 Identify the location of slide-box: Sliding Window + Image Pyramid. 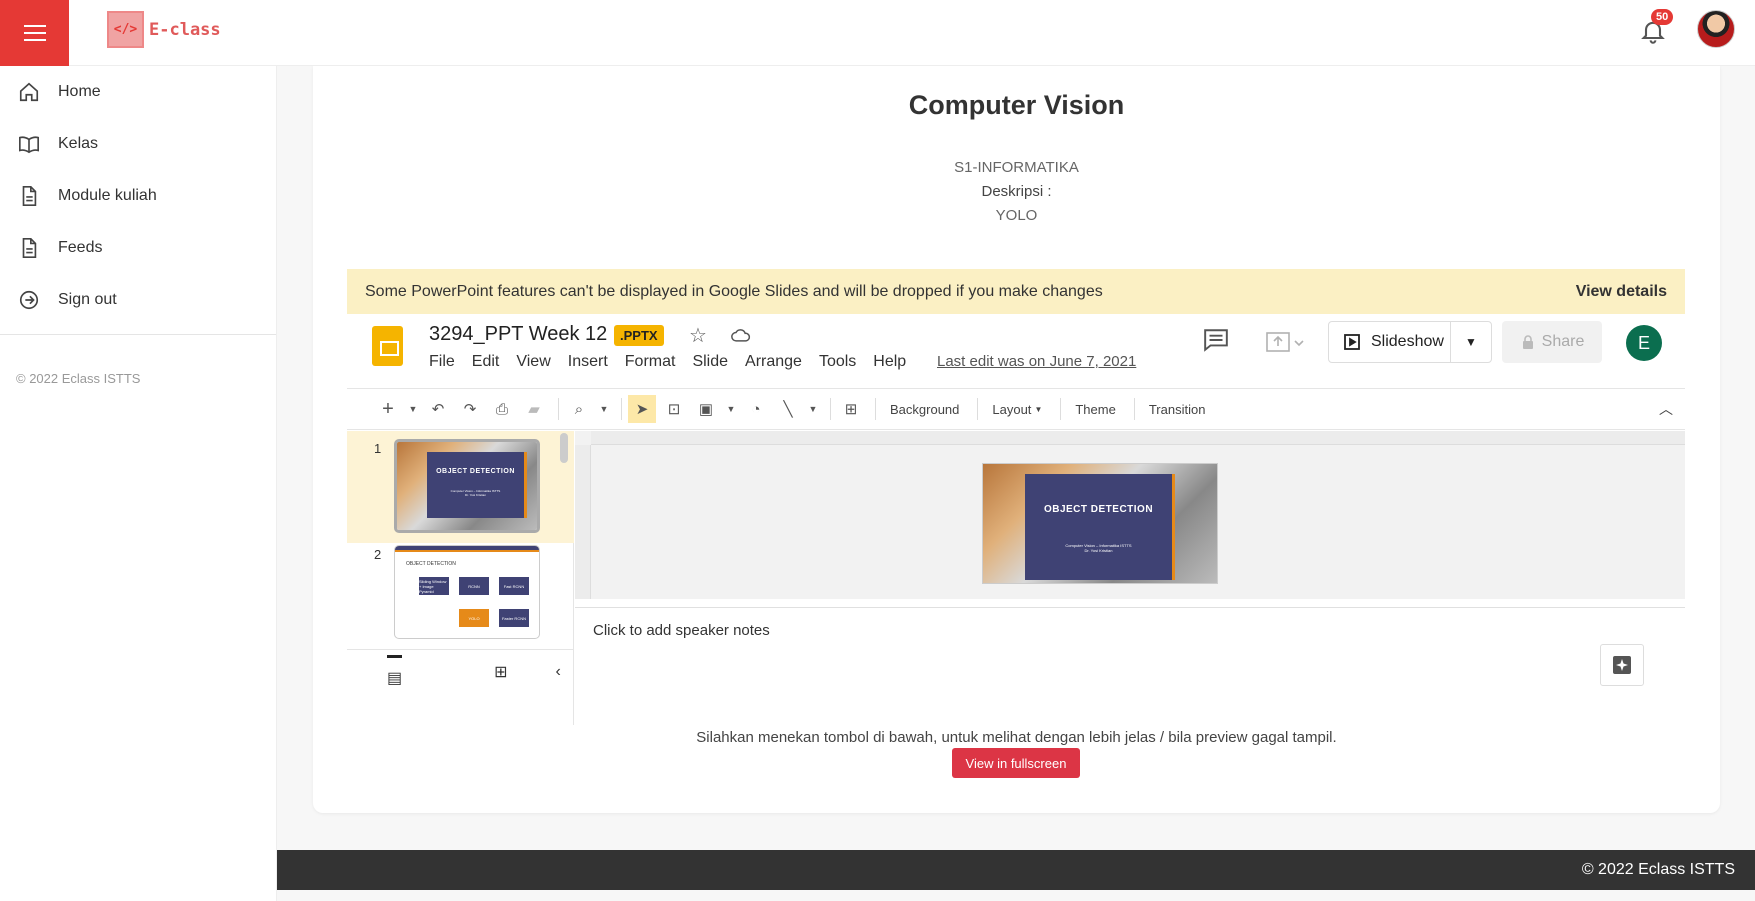
(434, 586).